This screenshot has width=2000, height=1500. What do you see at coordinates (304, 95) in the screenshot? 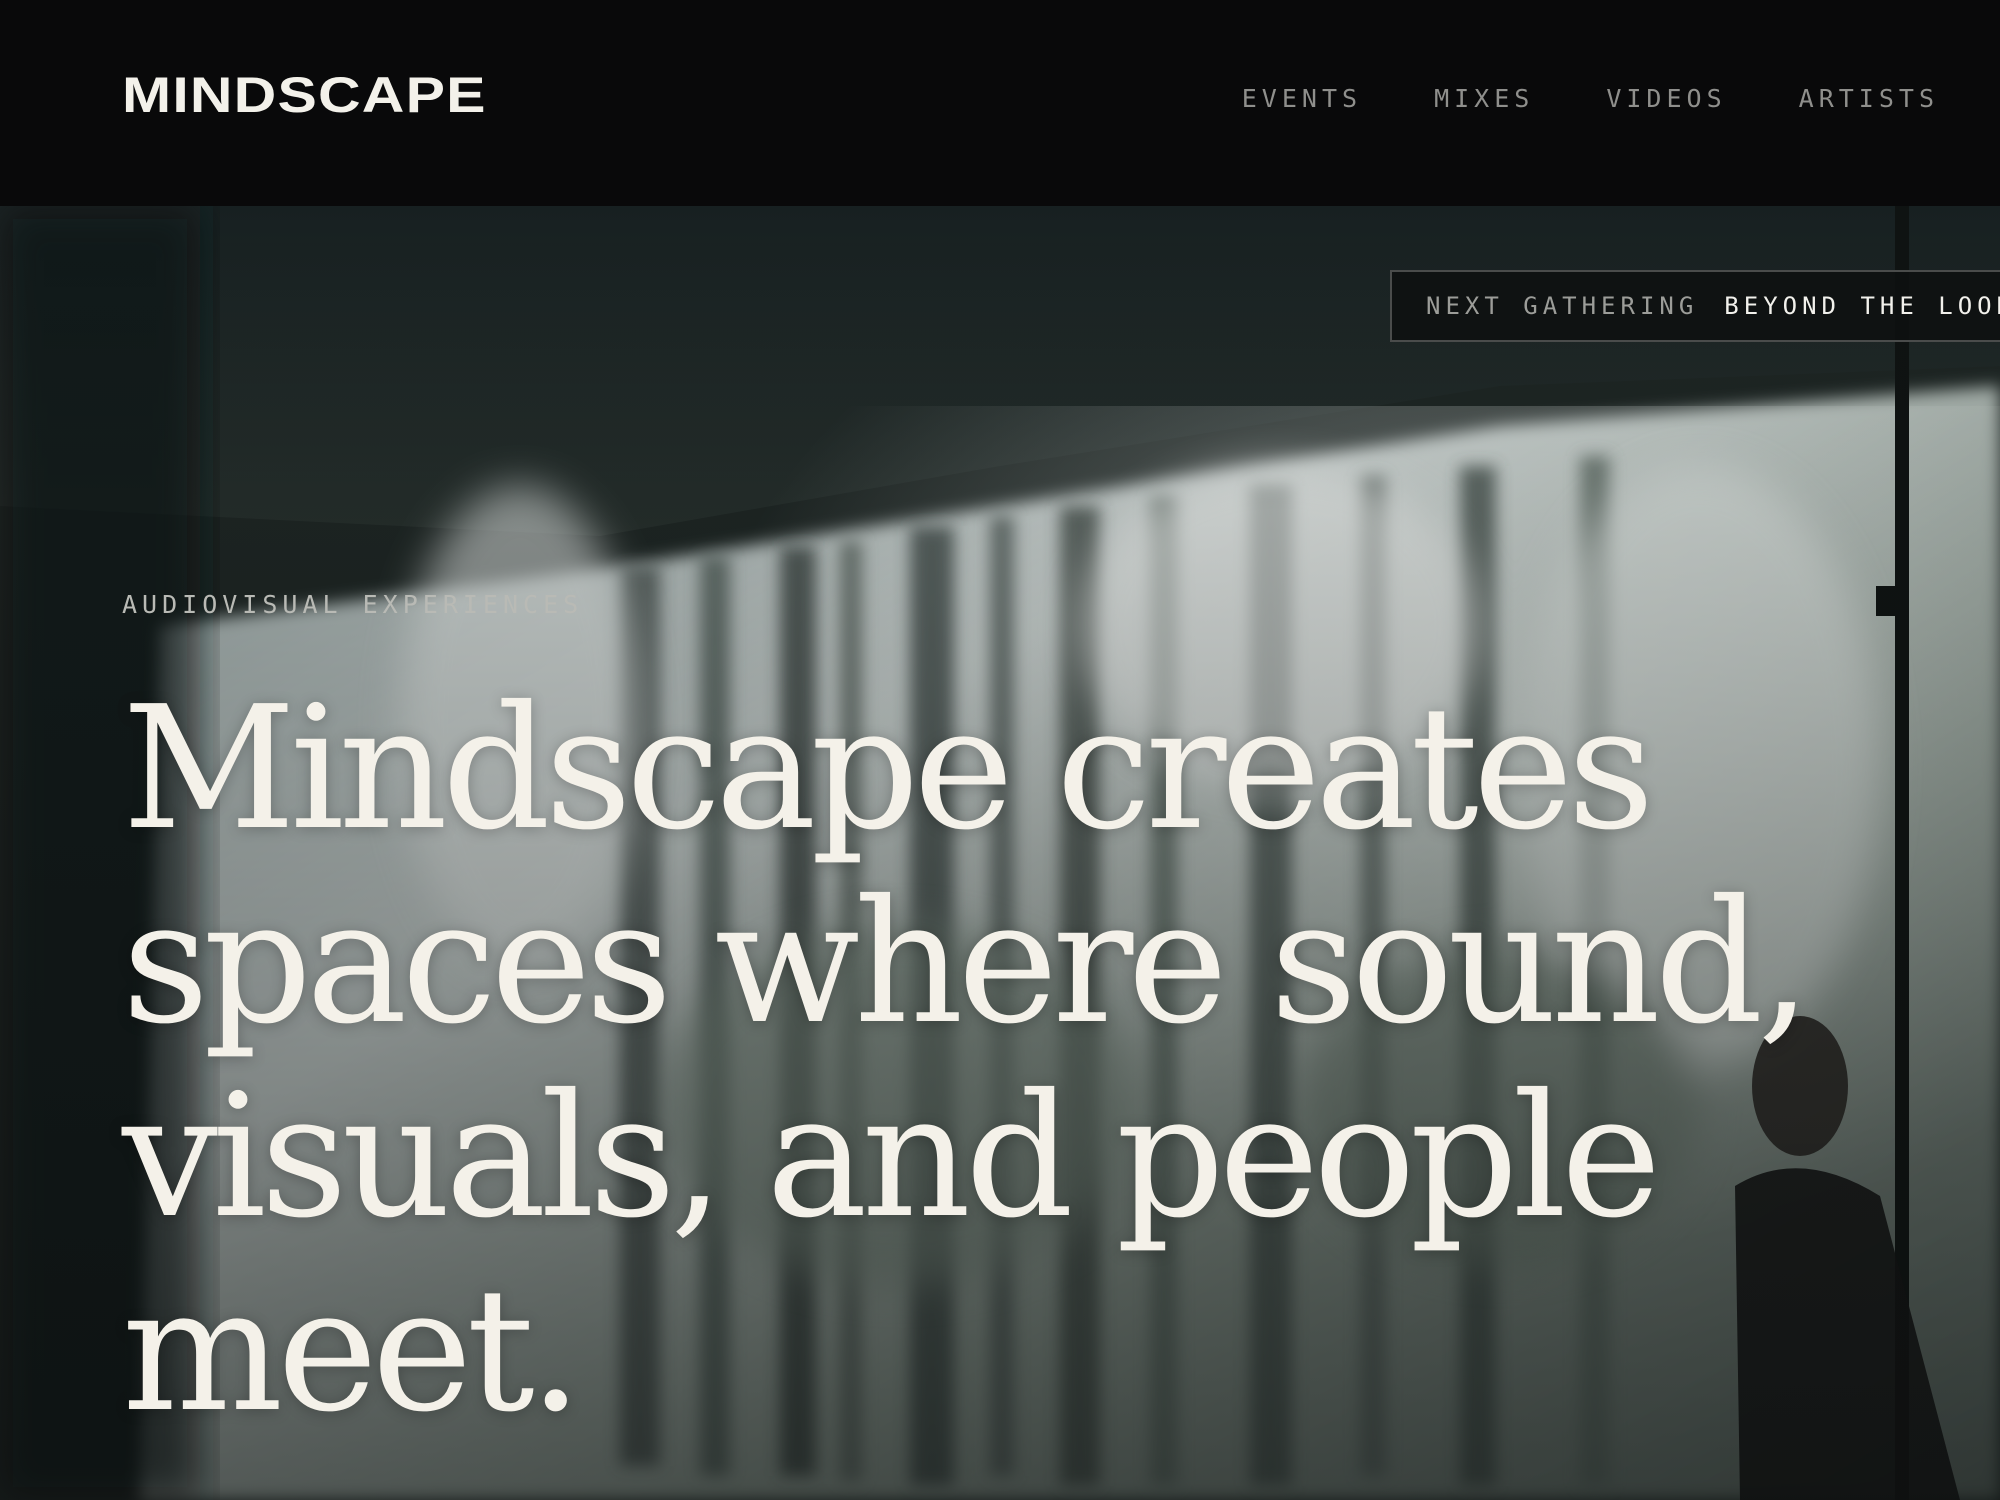
I see `site-logo: MINDSCAPE` at bounding box center [304, 95].